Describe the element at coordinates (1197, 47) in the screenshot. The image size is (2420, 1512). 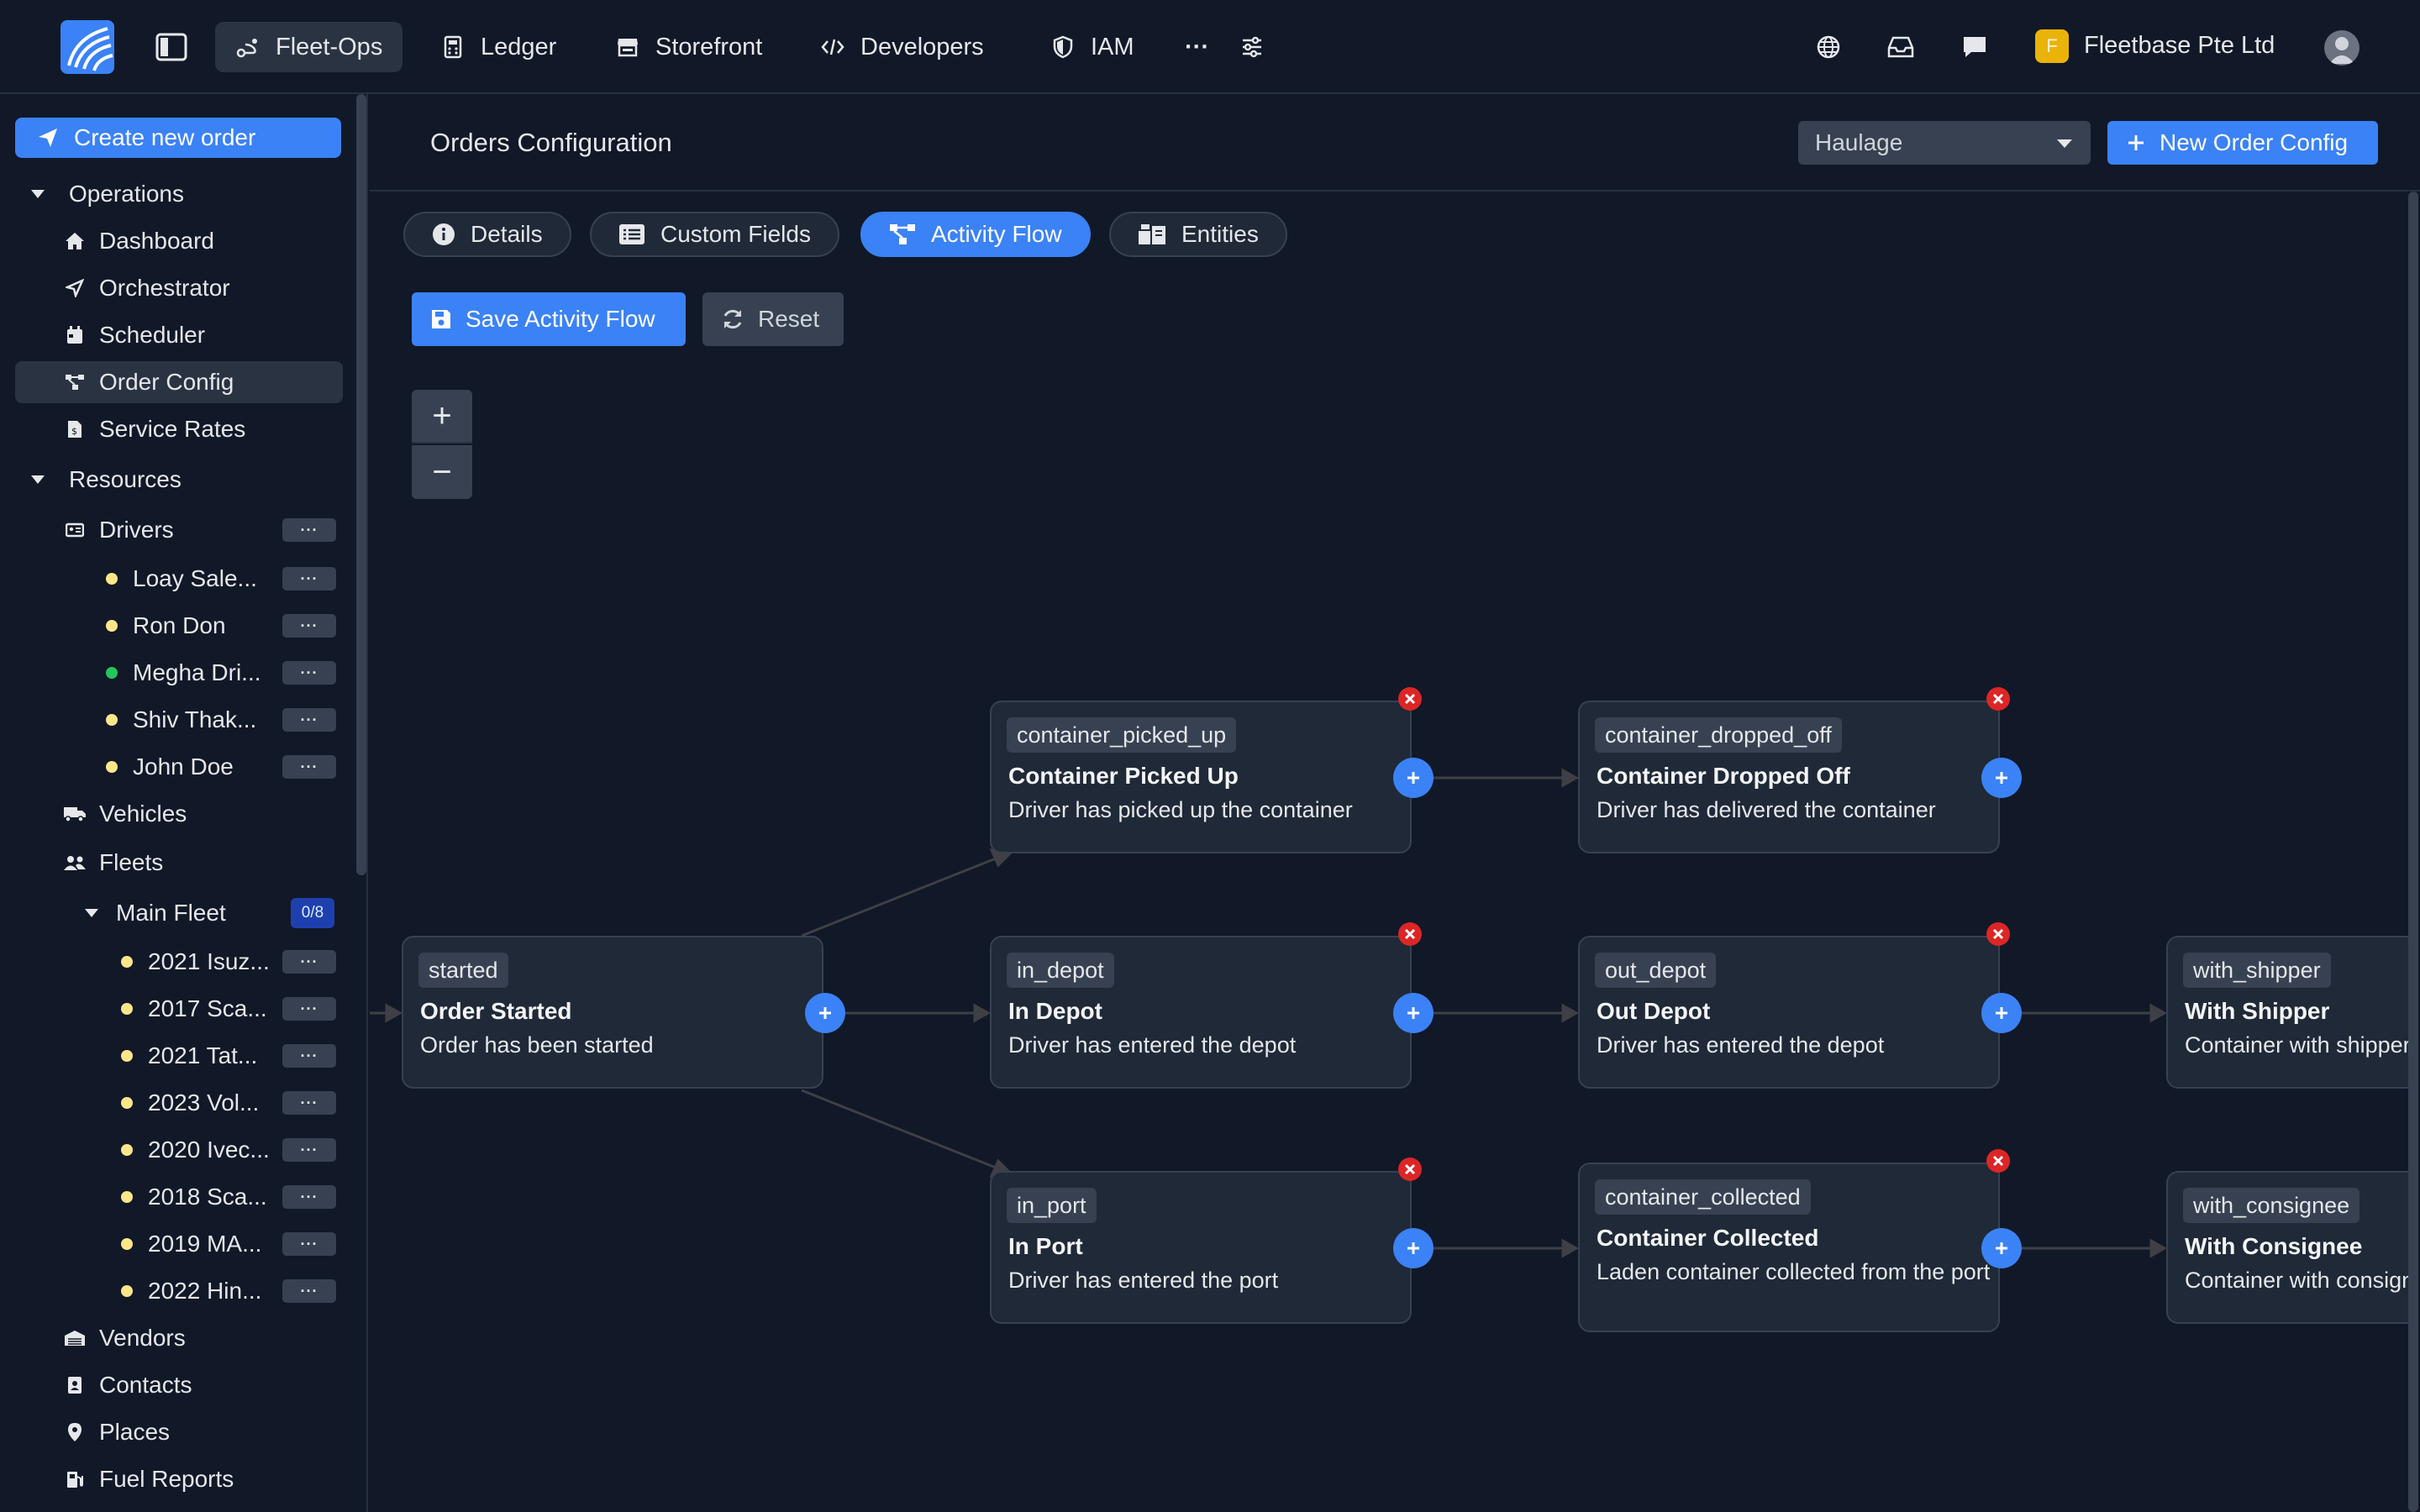
I see `nav-more-button: ···` at that location.